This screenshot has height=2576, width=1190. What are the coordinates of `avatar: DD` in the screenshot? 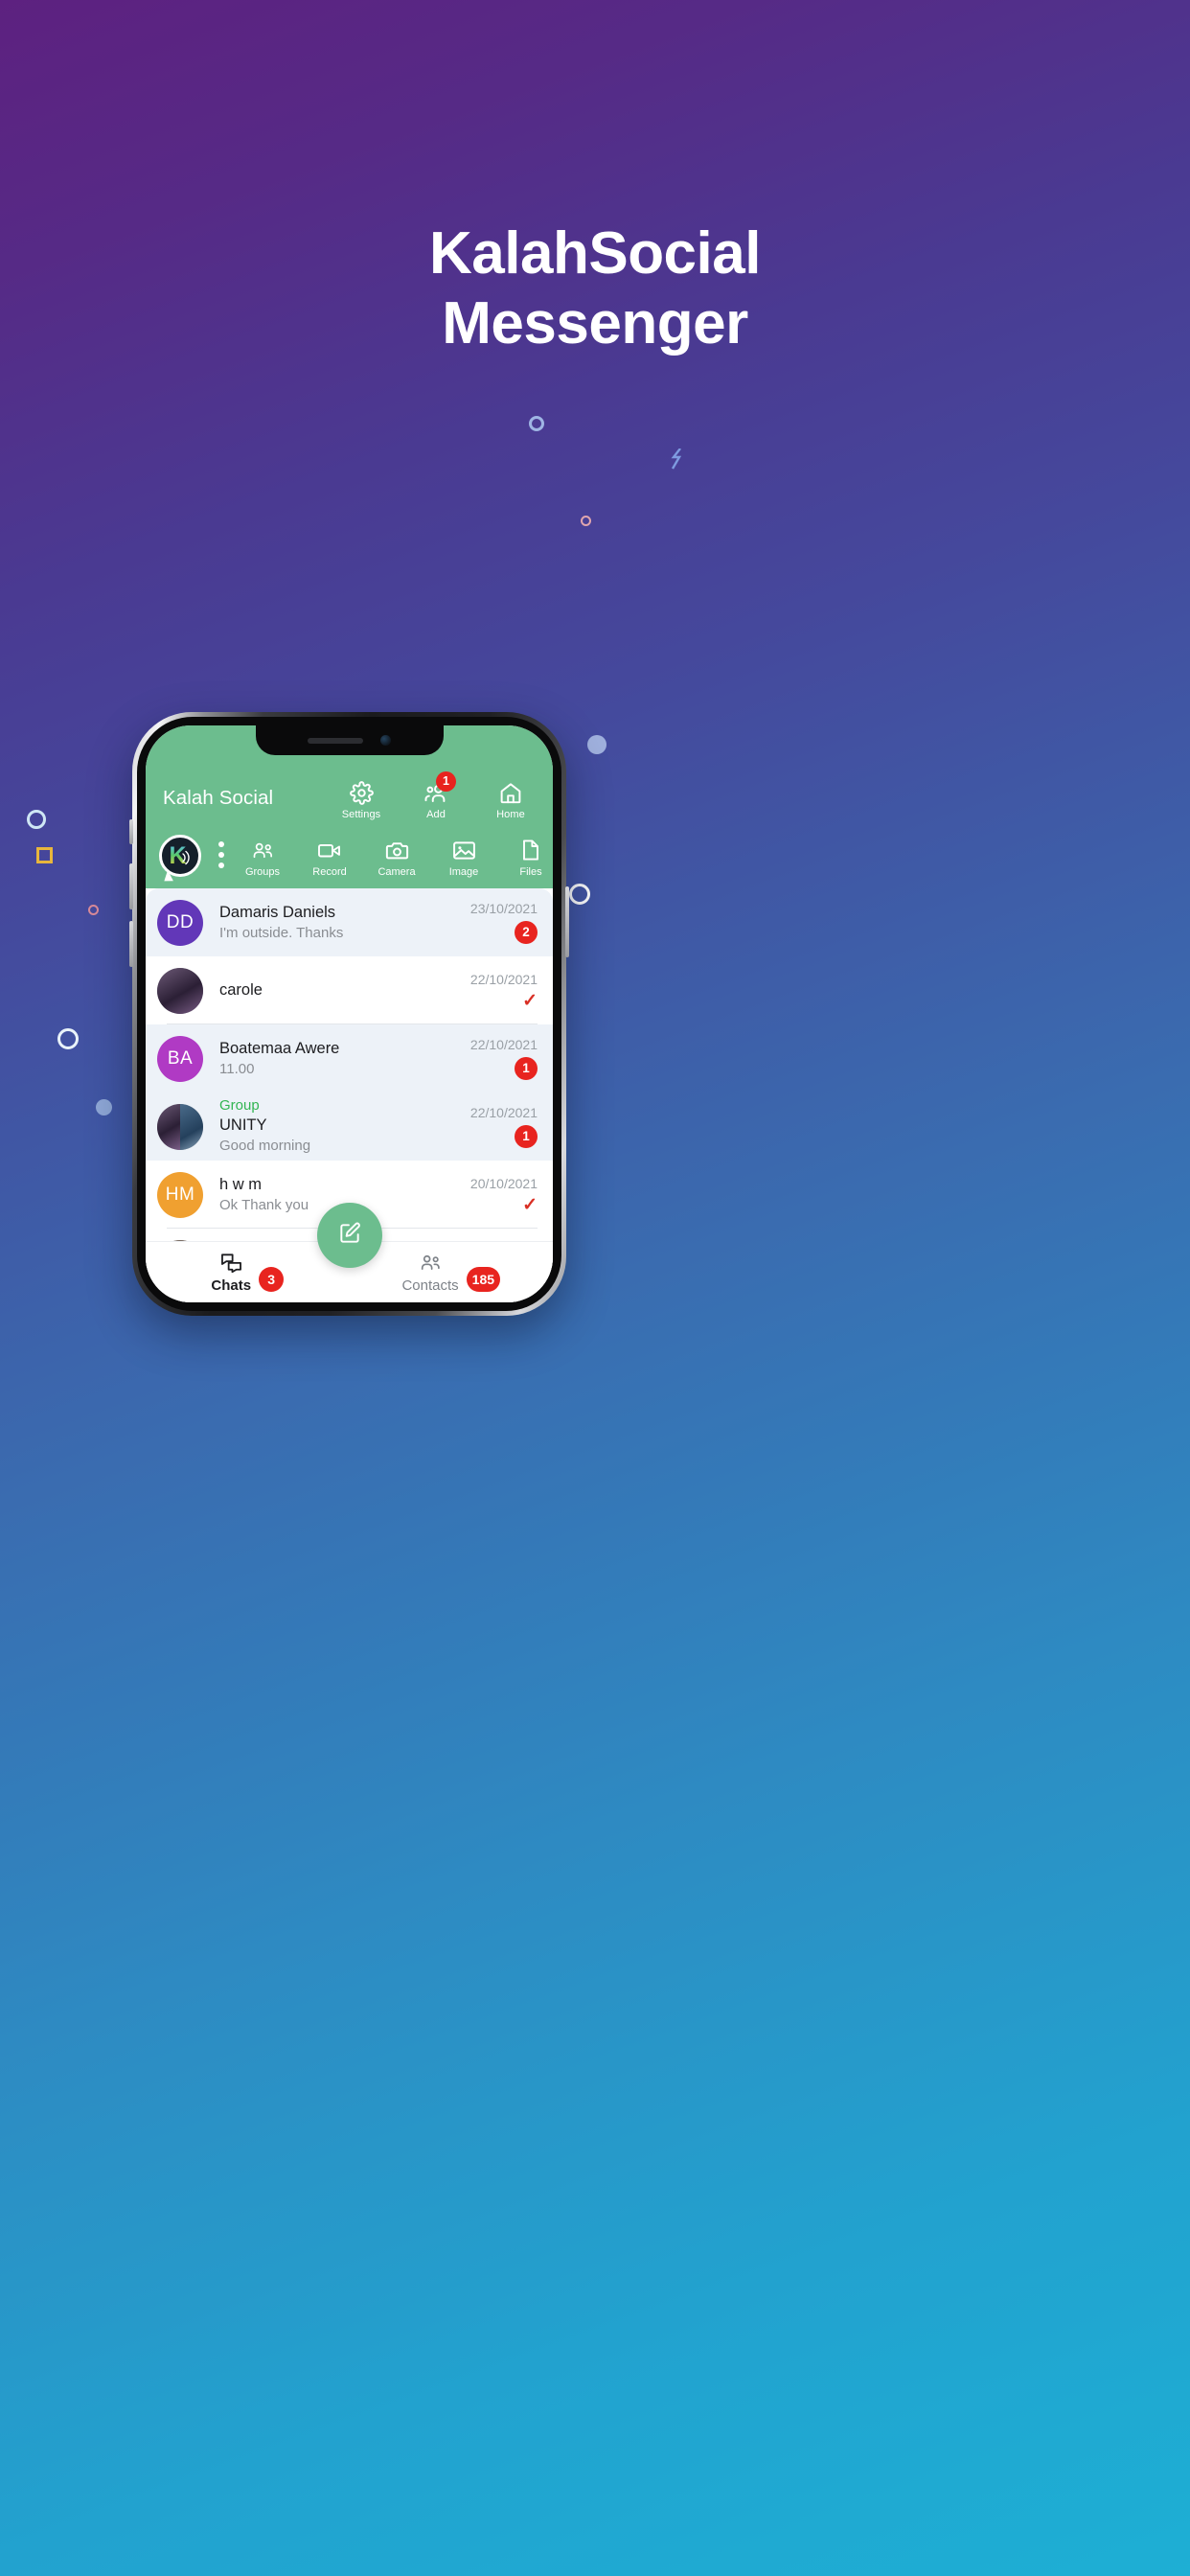 It's located at (180, 922).